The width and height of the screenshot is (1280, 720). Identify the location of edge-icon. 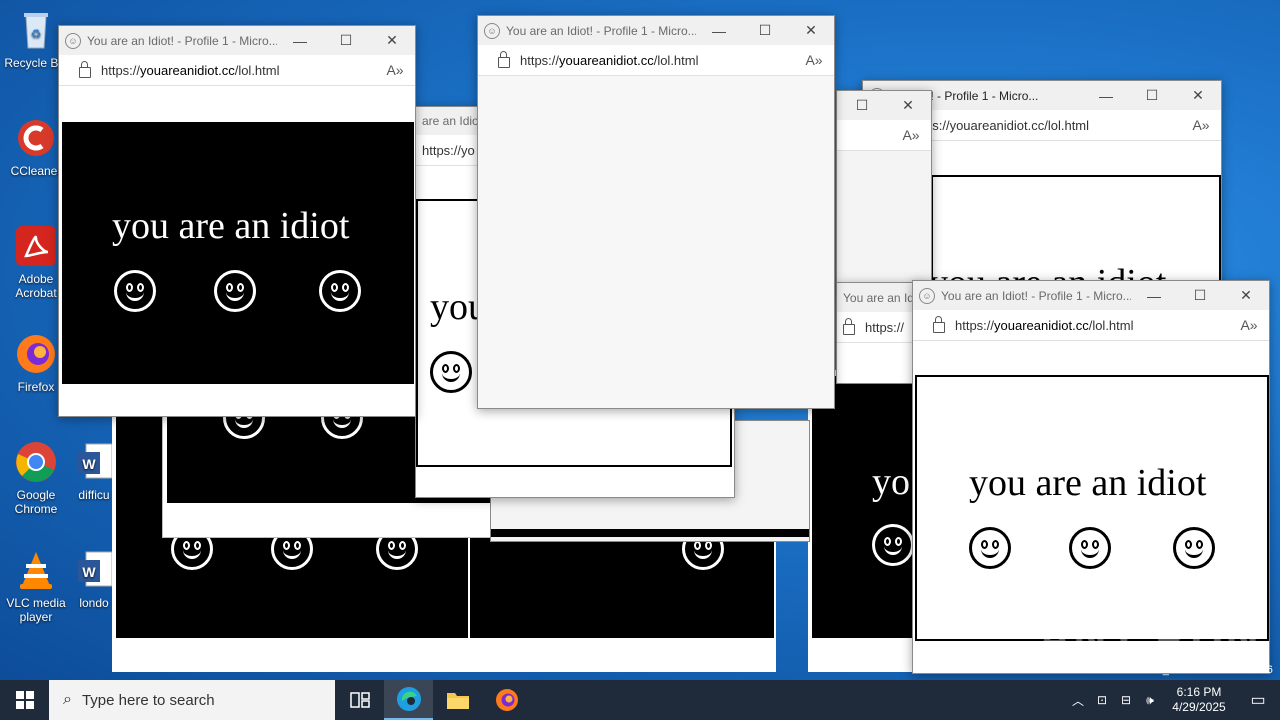
(408, 699).